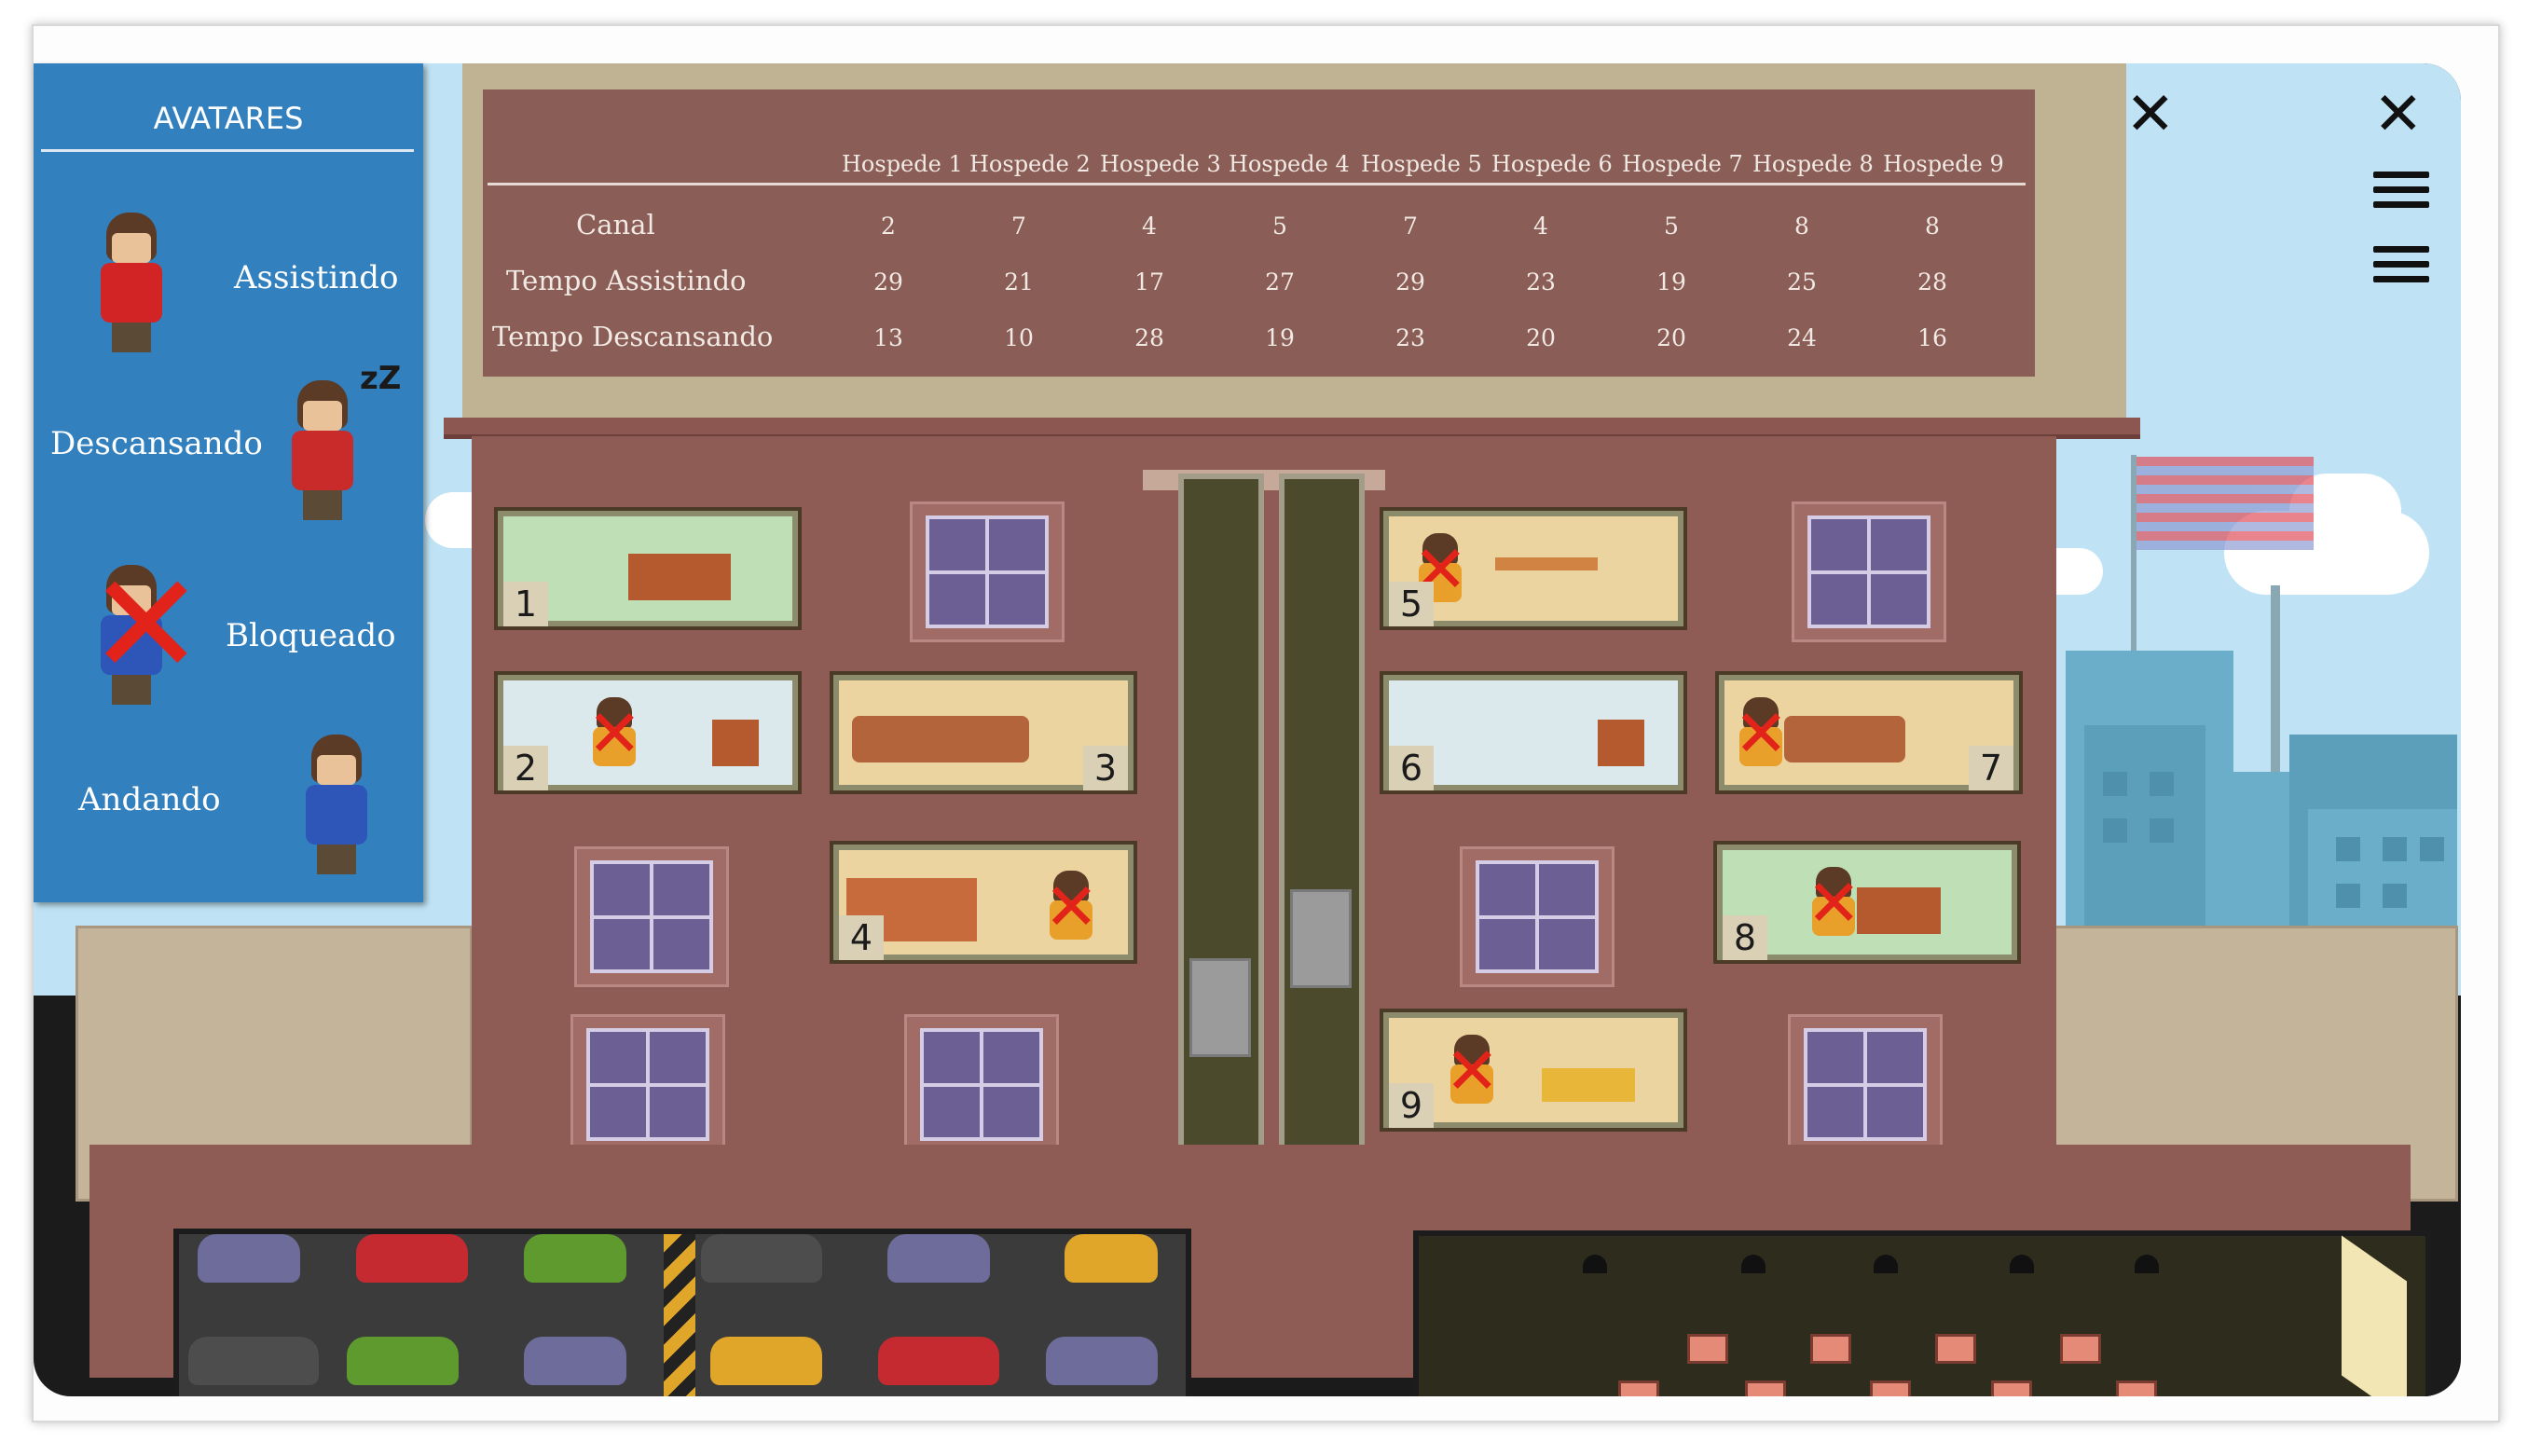 This screenshot has width=2528, height=1456. I want to click on blocked-x-icon: ✕, so click(146, 625).